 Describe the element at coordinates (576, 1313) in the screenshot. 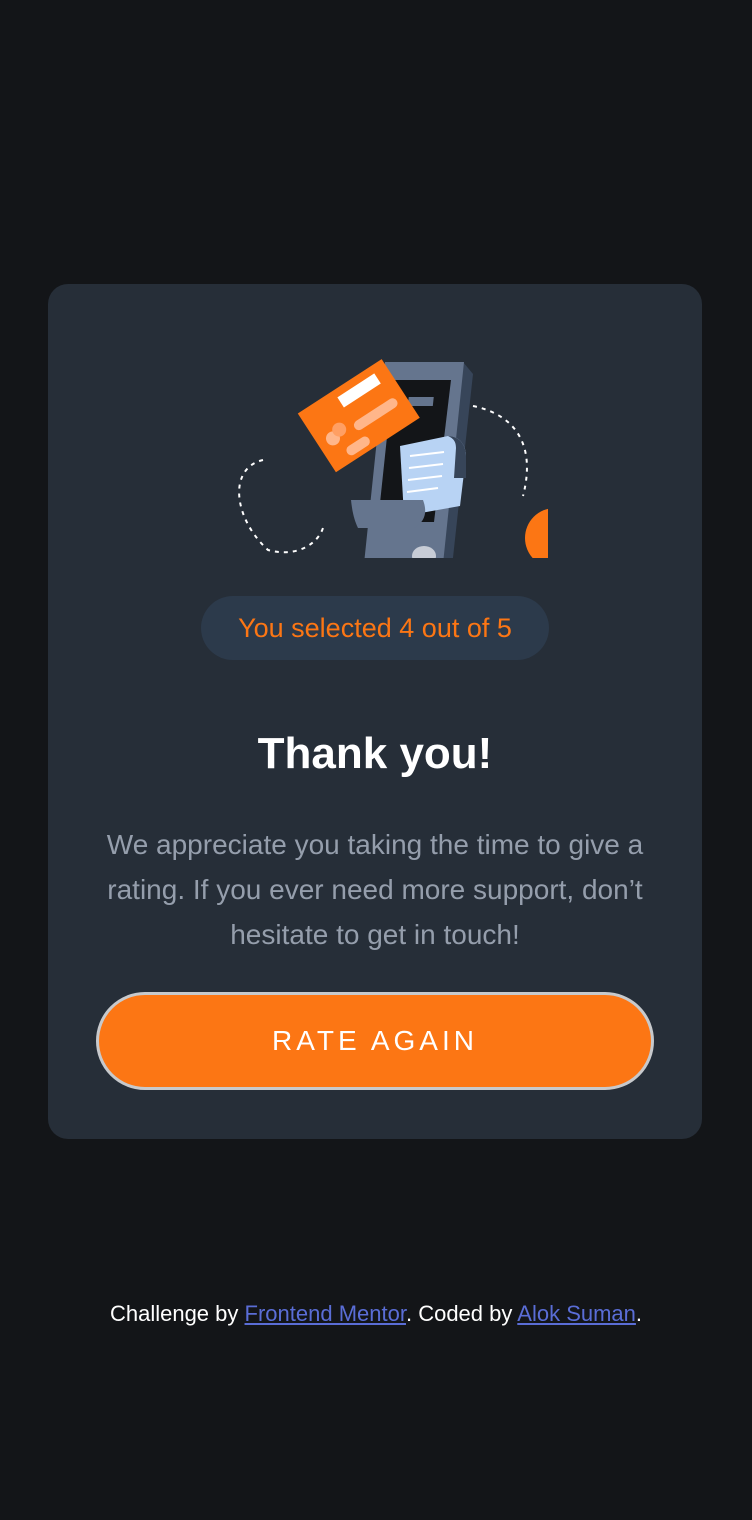

I see `coder-link: Alok Suman` at that location.